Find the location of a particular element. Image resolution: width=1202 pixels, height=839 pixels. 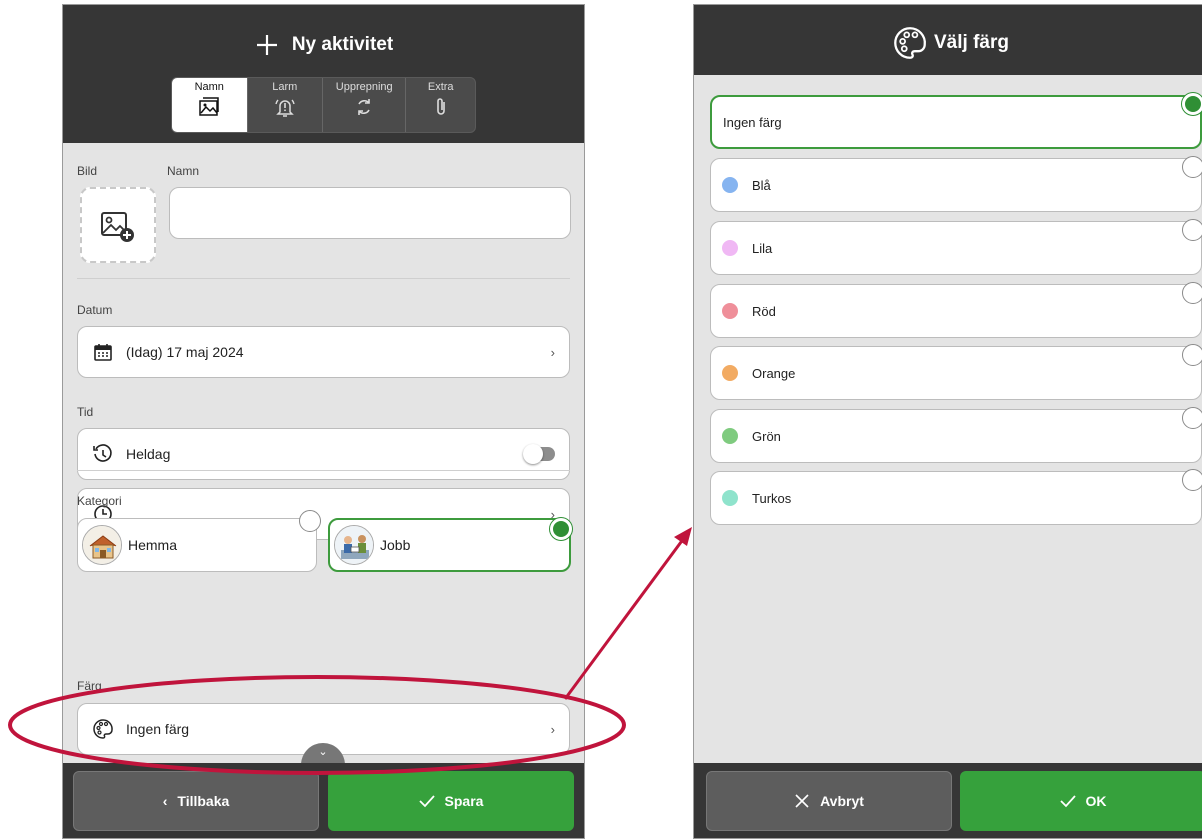

paperclip-icon is located at coordinates (441, 108).